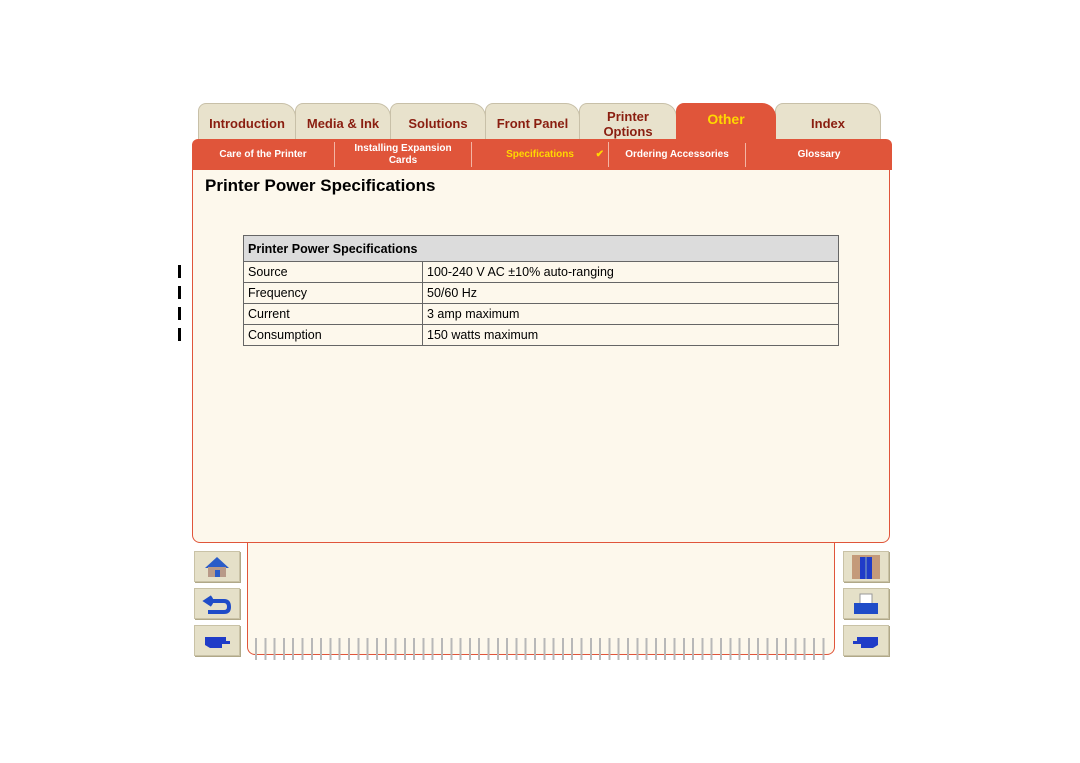  Describe the element at coordinates (438, 123) in the screenshot. I see `tab-solutions: Solutions` at that location.